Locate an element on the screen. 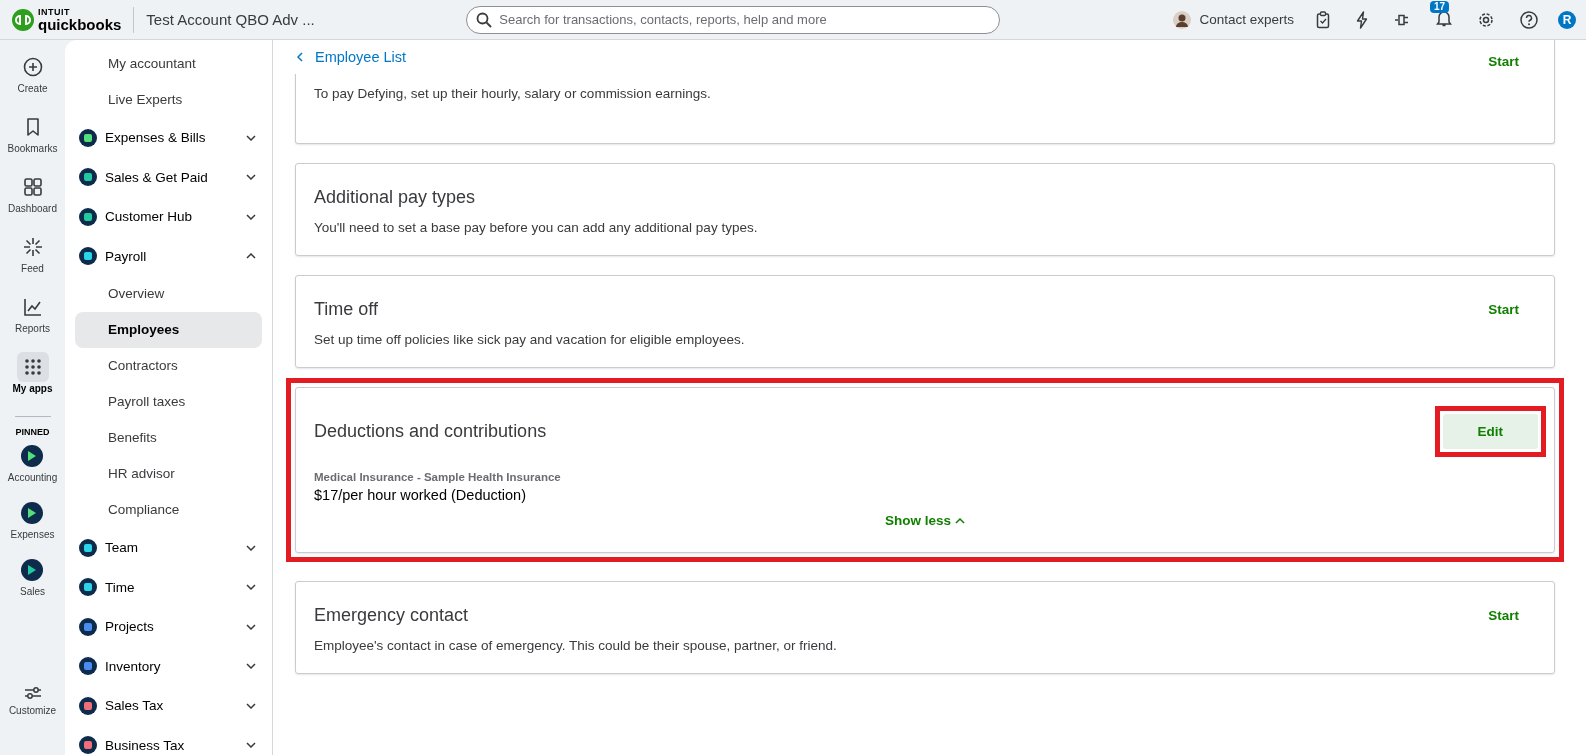 The height and width of the screenshot is (755, 1586). nav-sub-item: Compliance is located at coordinates (168, 510).